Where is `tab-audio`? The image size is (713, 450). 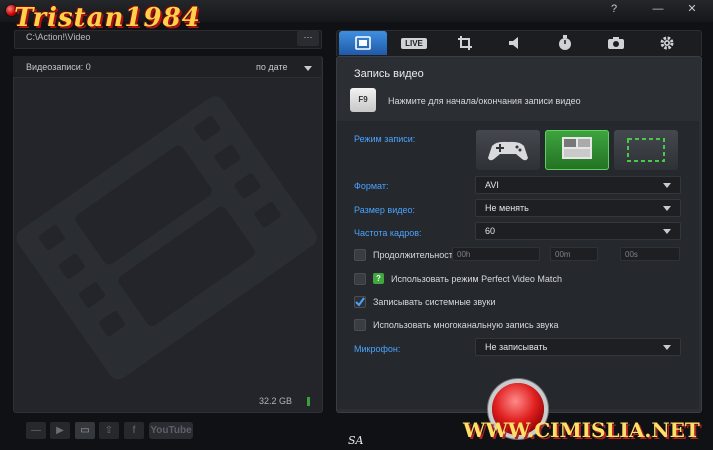 tab-audio is located at coordinates (515, 43).